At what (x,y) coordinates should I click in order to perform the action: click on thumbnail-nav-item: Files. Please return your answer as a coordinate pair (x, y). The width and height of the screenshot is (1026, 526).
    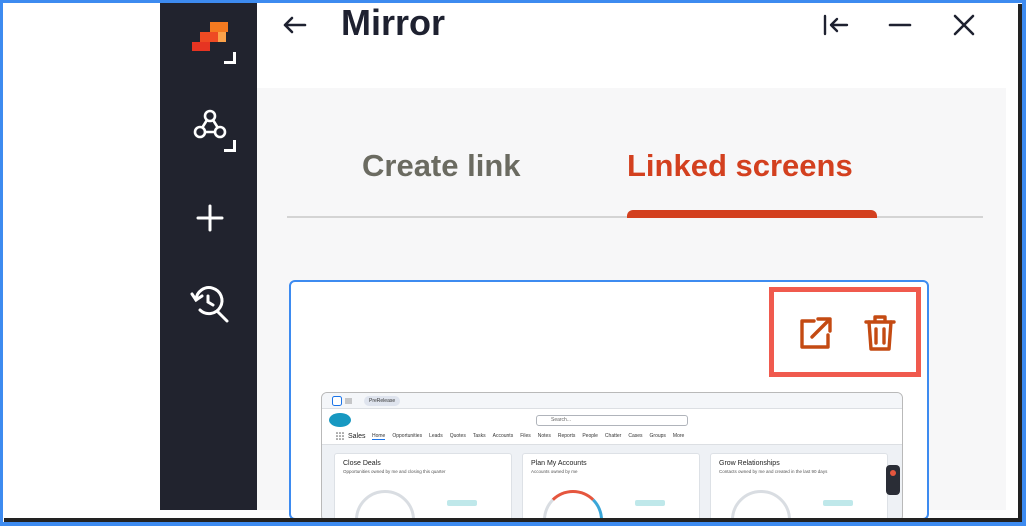
    Looking at the image, I should click on (525, 436).